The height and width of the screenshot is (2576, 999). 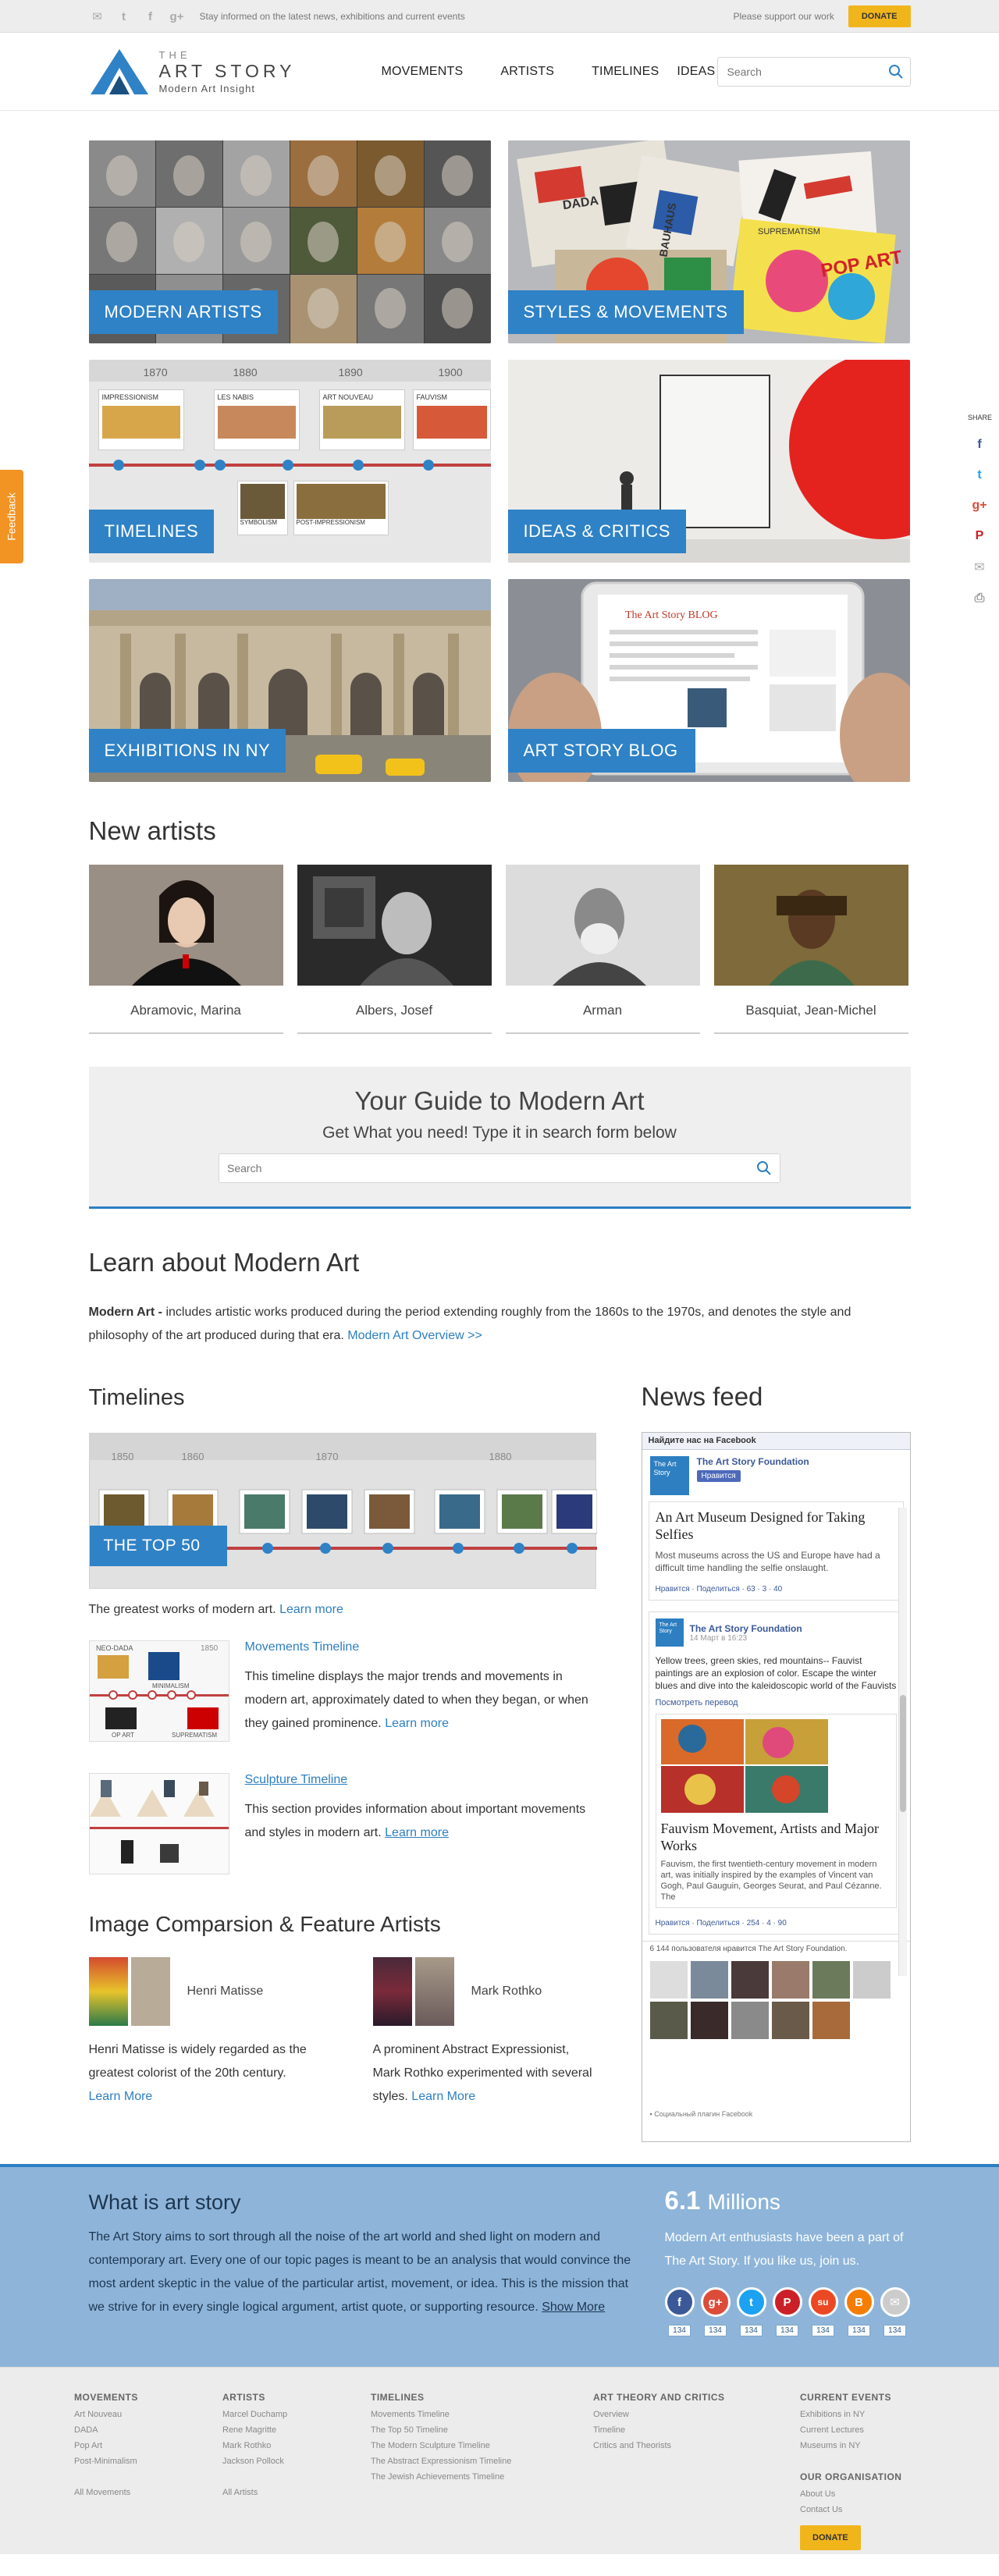 I want to click on tile-exhibitions-ny: EXHIBITIONS IN NY, so click(x=289, y=681).